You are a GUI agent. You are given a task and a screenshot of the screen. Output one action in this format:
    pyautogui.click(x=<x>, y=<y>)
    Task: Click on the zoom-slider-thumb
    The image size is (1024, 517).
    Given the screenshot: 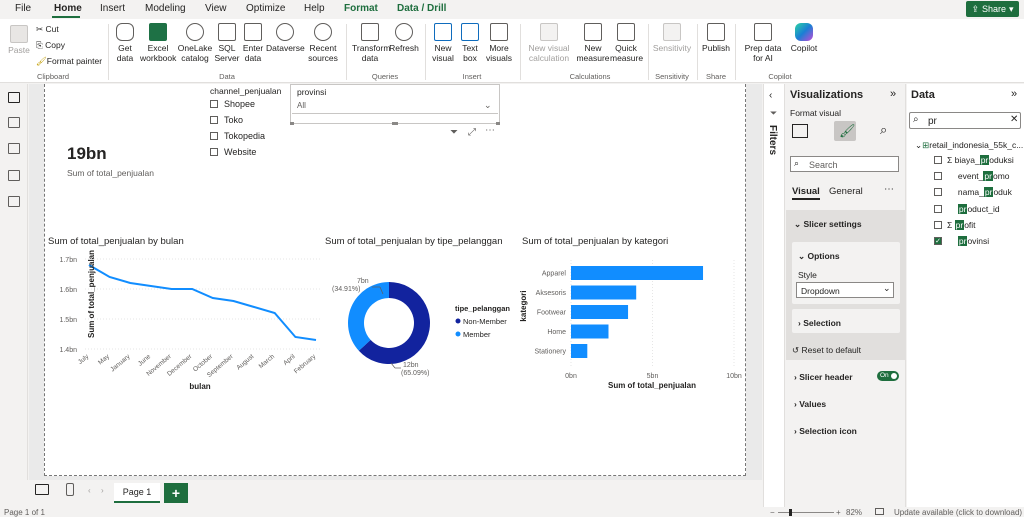 What is the action you would take?
    pyautogui.click(x=790, y=512)
    